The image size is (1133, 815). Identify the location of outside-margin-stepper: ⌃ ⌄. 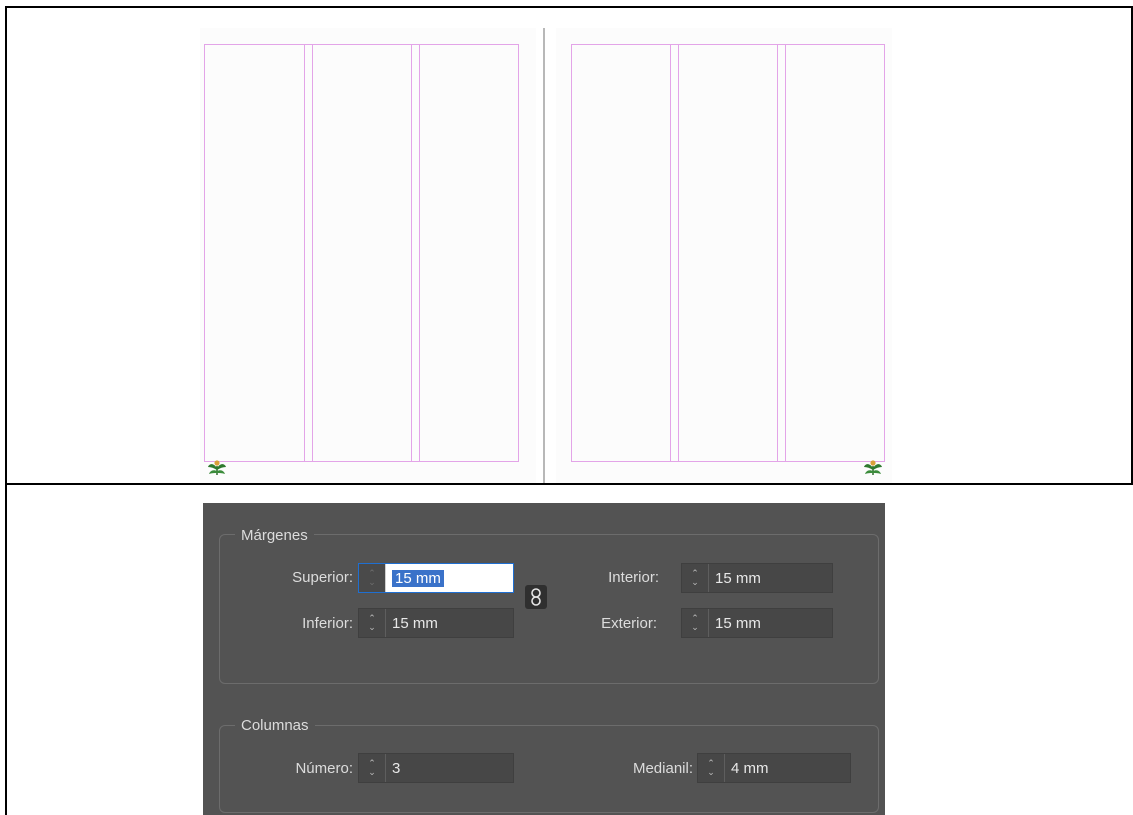
(695, 623).